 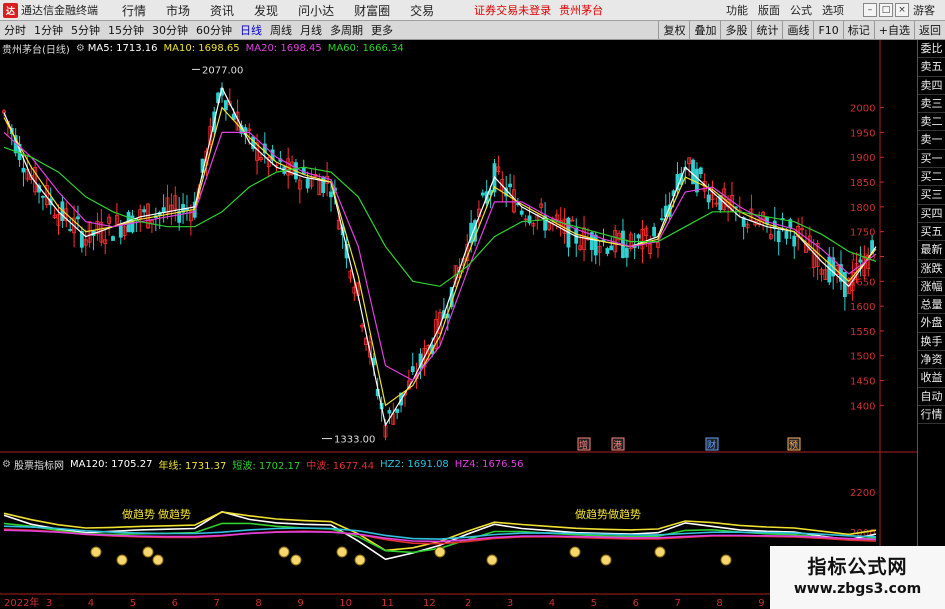 I want to click on period-60min: 60分钟, so click(x=214, y=30).